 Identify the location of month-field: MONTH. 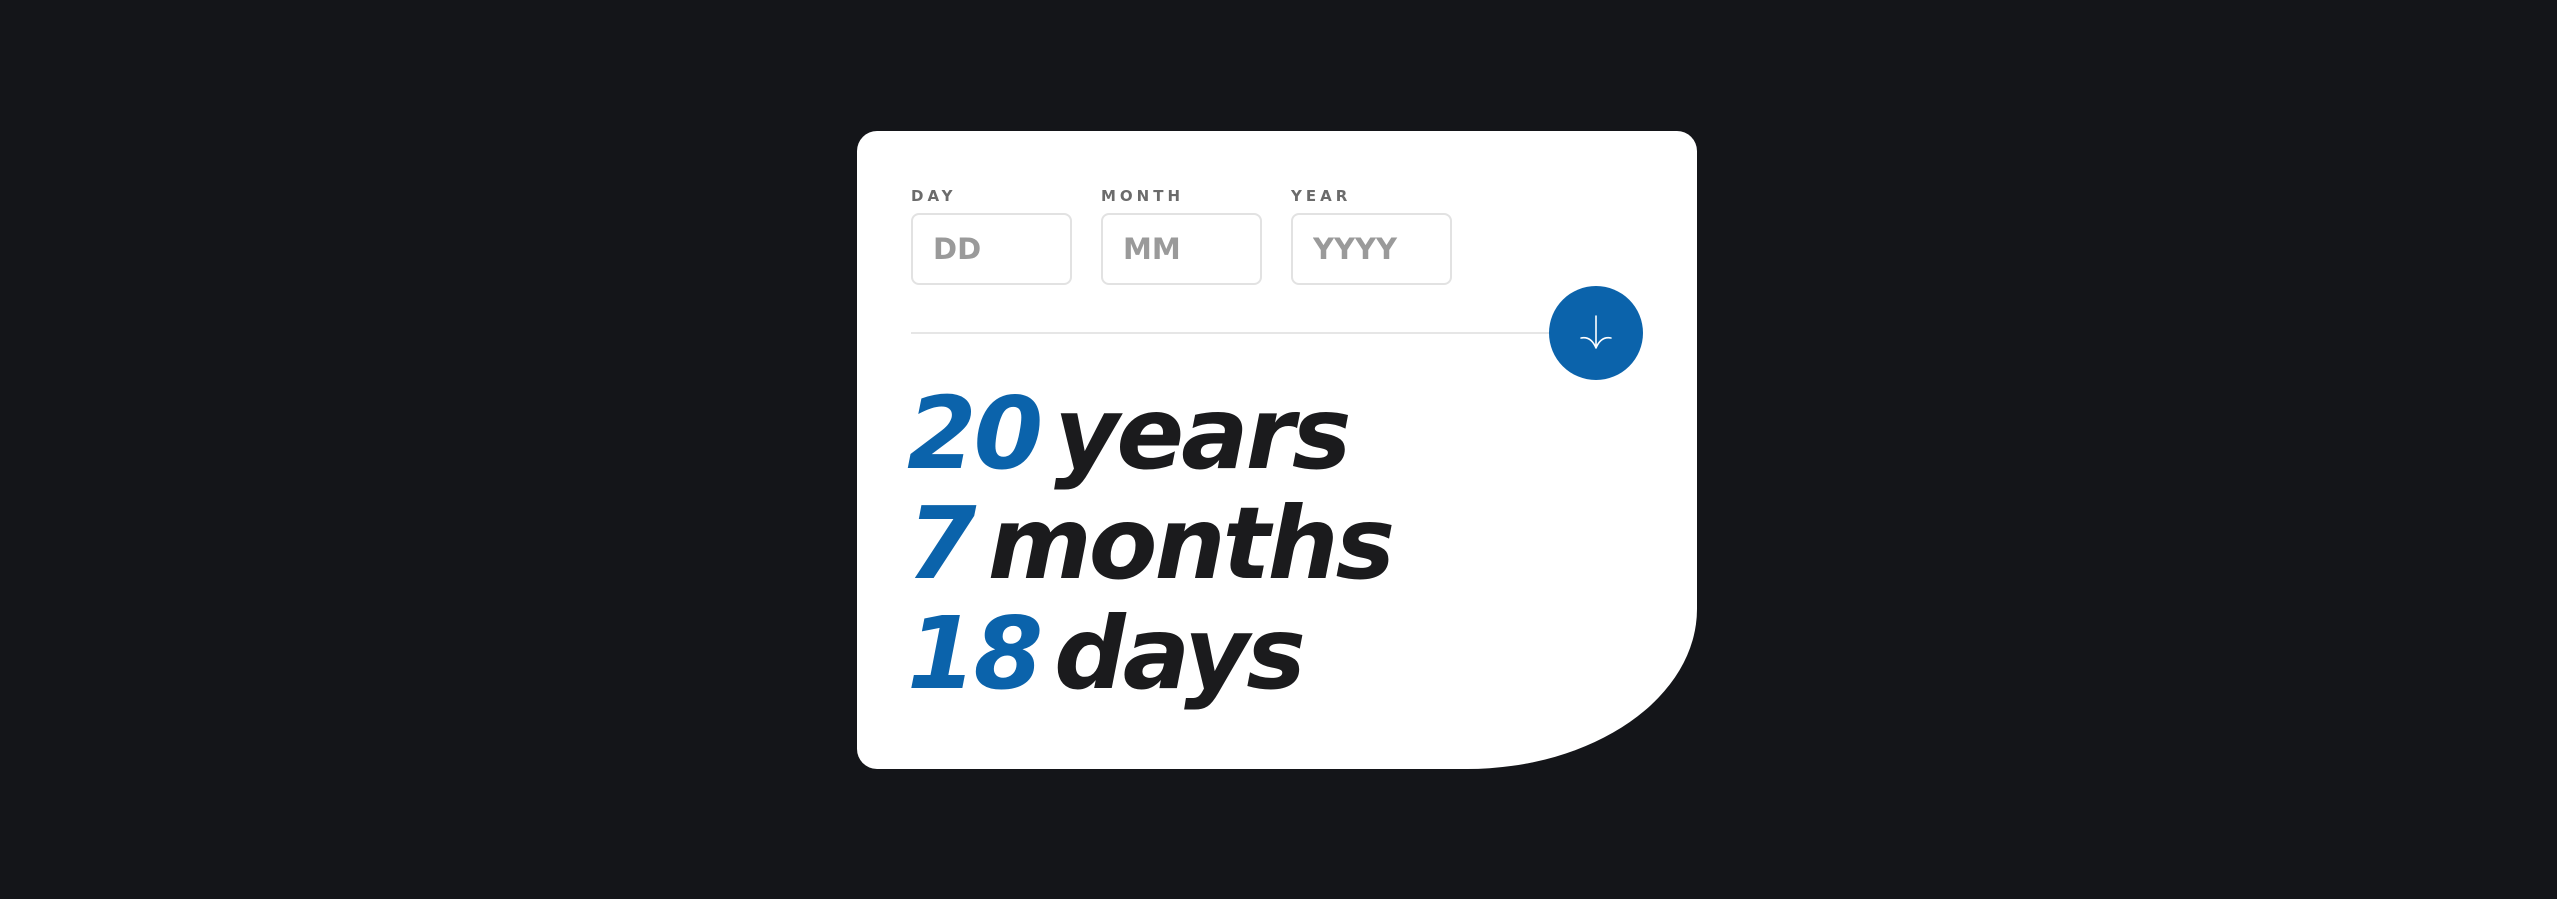
(1181, 235).